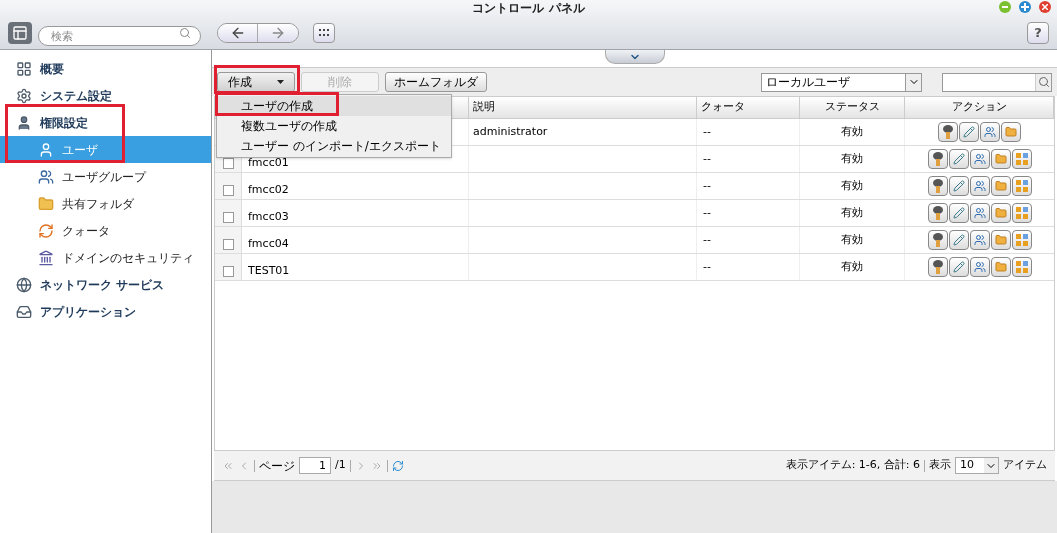 This screenshot has width=1057, height=533. I want to click on create-button: 作成, so click(256, 82).